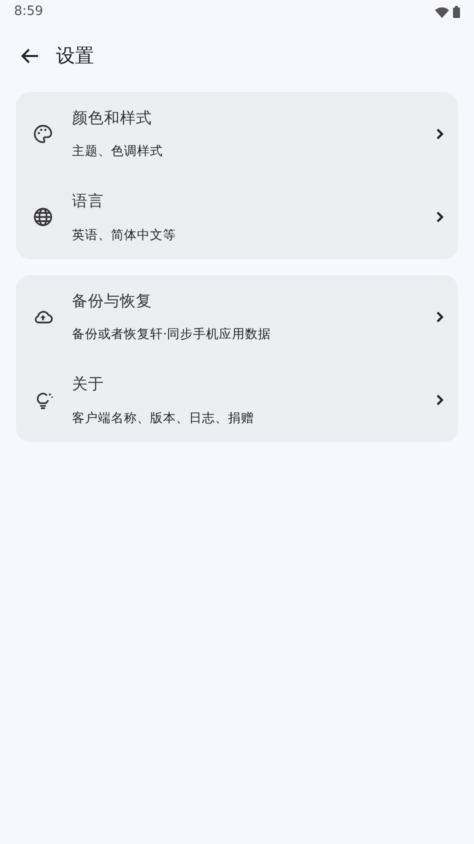 The height and width of the screenshot is (844, 474). I want to click on item-description: 备份或者恢复轩·同步手机应用数据, so click(172, 334).